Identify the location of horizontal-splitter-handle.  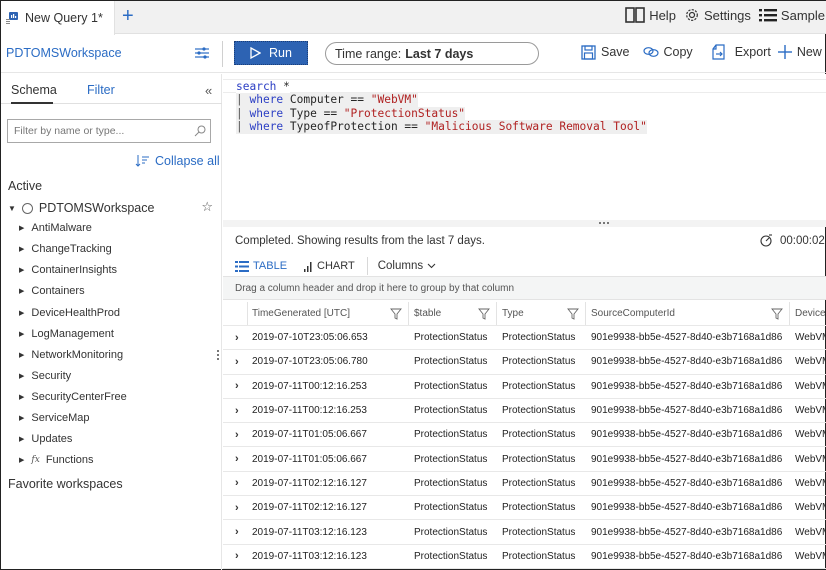
(524, 223).